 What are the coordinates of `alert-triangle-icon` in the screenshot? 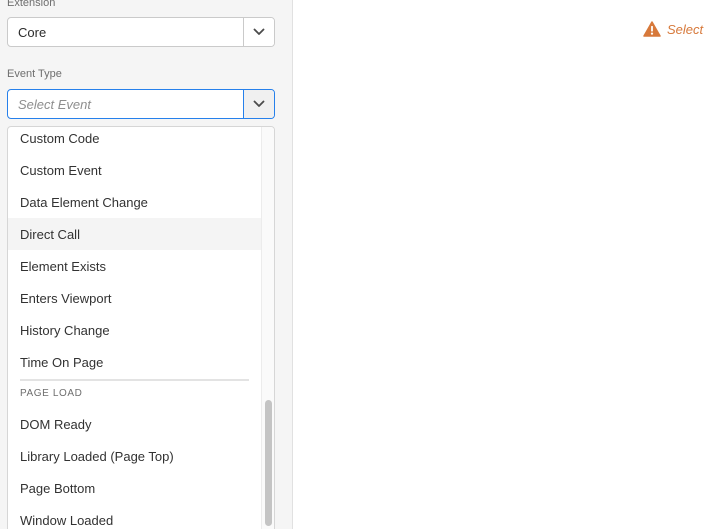 It's located at (652, 29).